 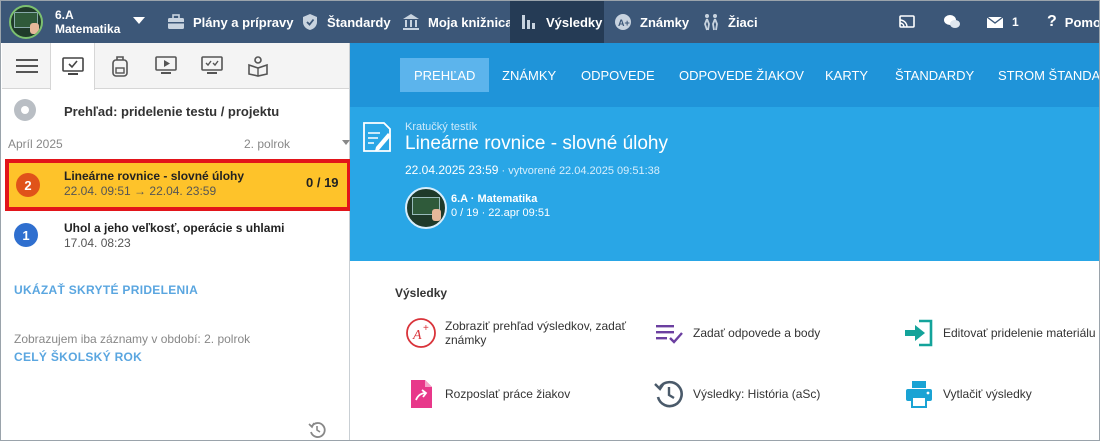 I want to click on assignment-number-badge: 2, so click(x=28, y=185).